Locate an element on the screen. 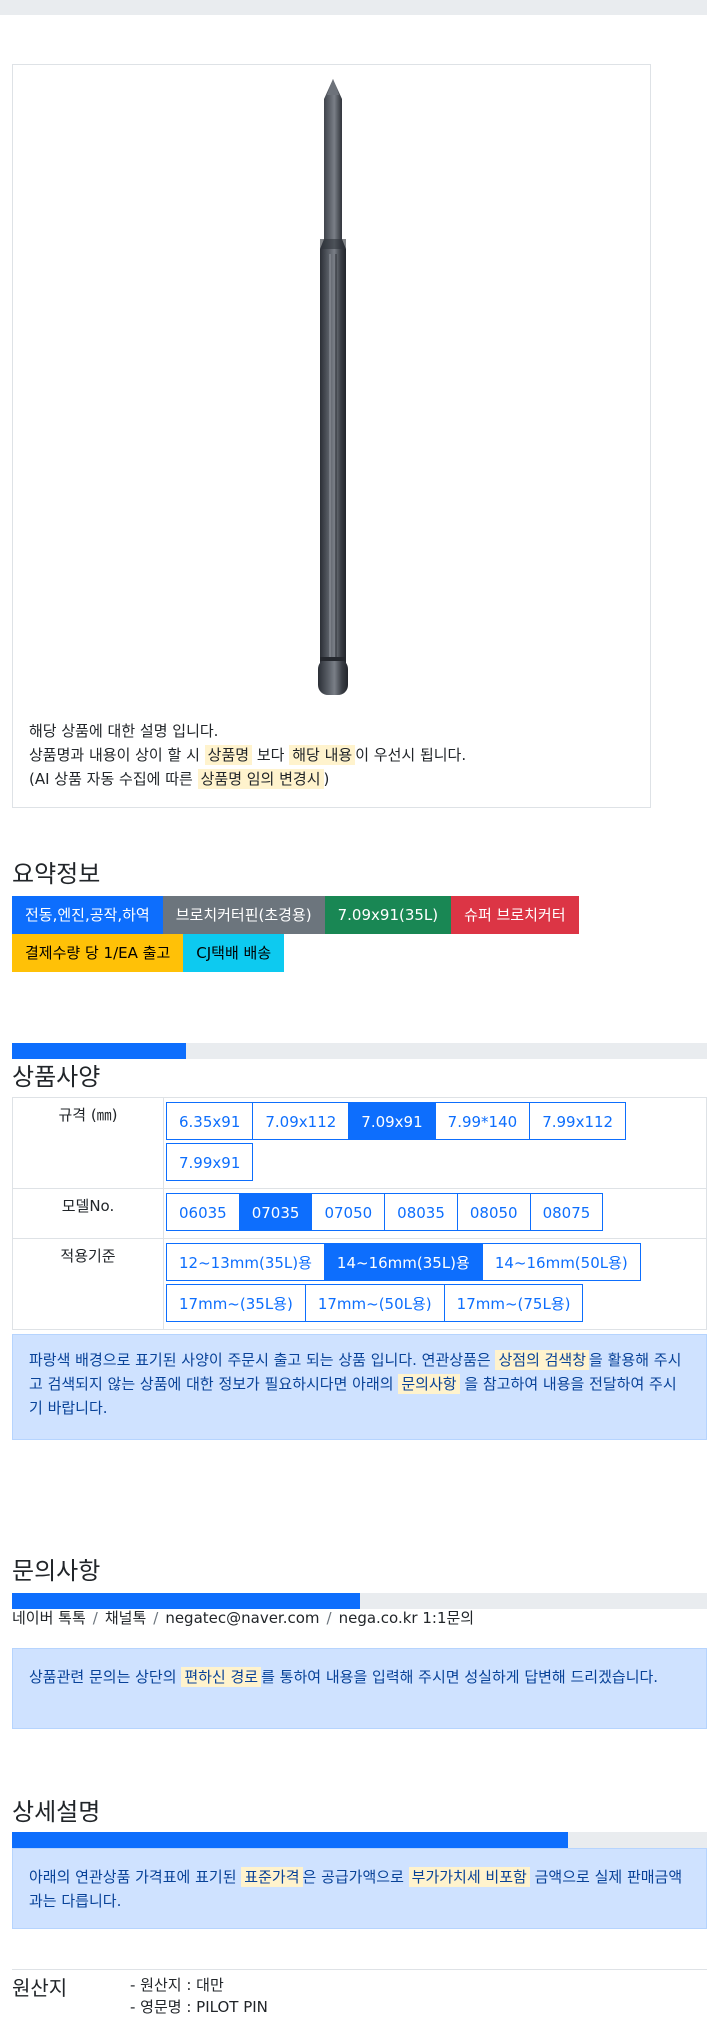 This screenshot has width=720, height=2019. highlight-name-change: 상품명 임의 변경시 is located at coordinates (260, 779).